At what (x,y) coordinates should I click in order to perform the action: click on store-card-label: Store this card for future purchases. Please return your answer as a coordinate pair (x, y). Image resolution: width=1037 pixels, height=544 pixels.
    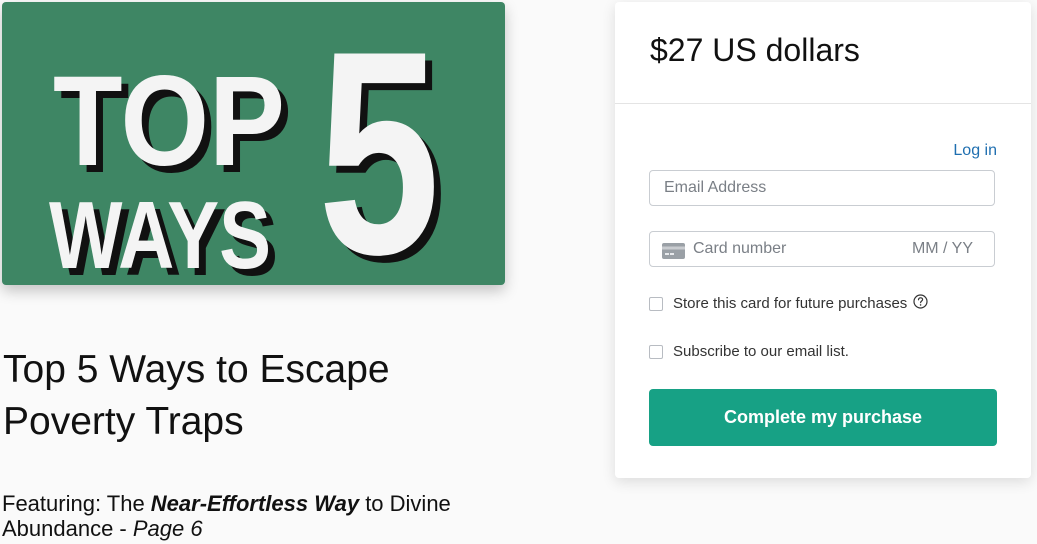
    Looking at the image, I should click on (790, 303).